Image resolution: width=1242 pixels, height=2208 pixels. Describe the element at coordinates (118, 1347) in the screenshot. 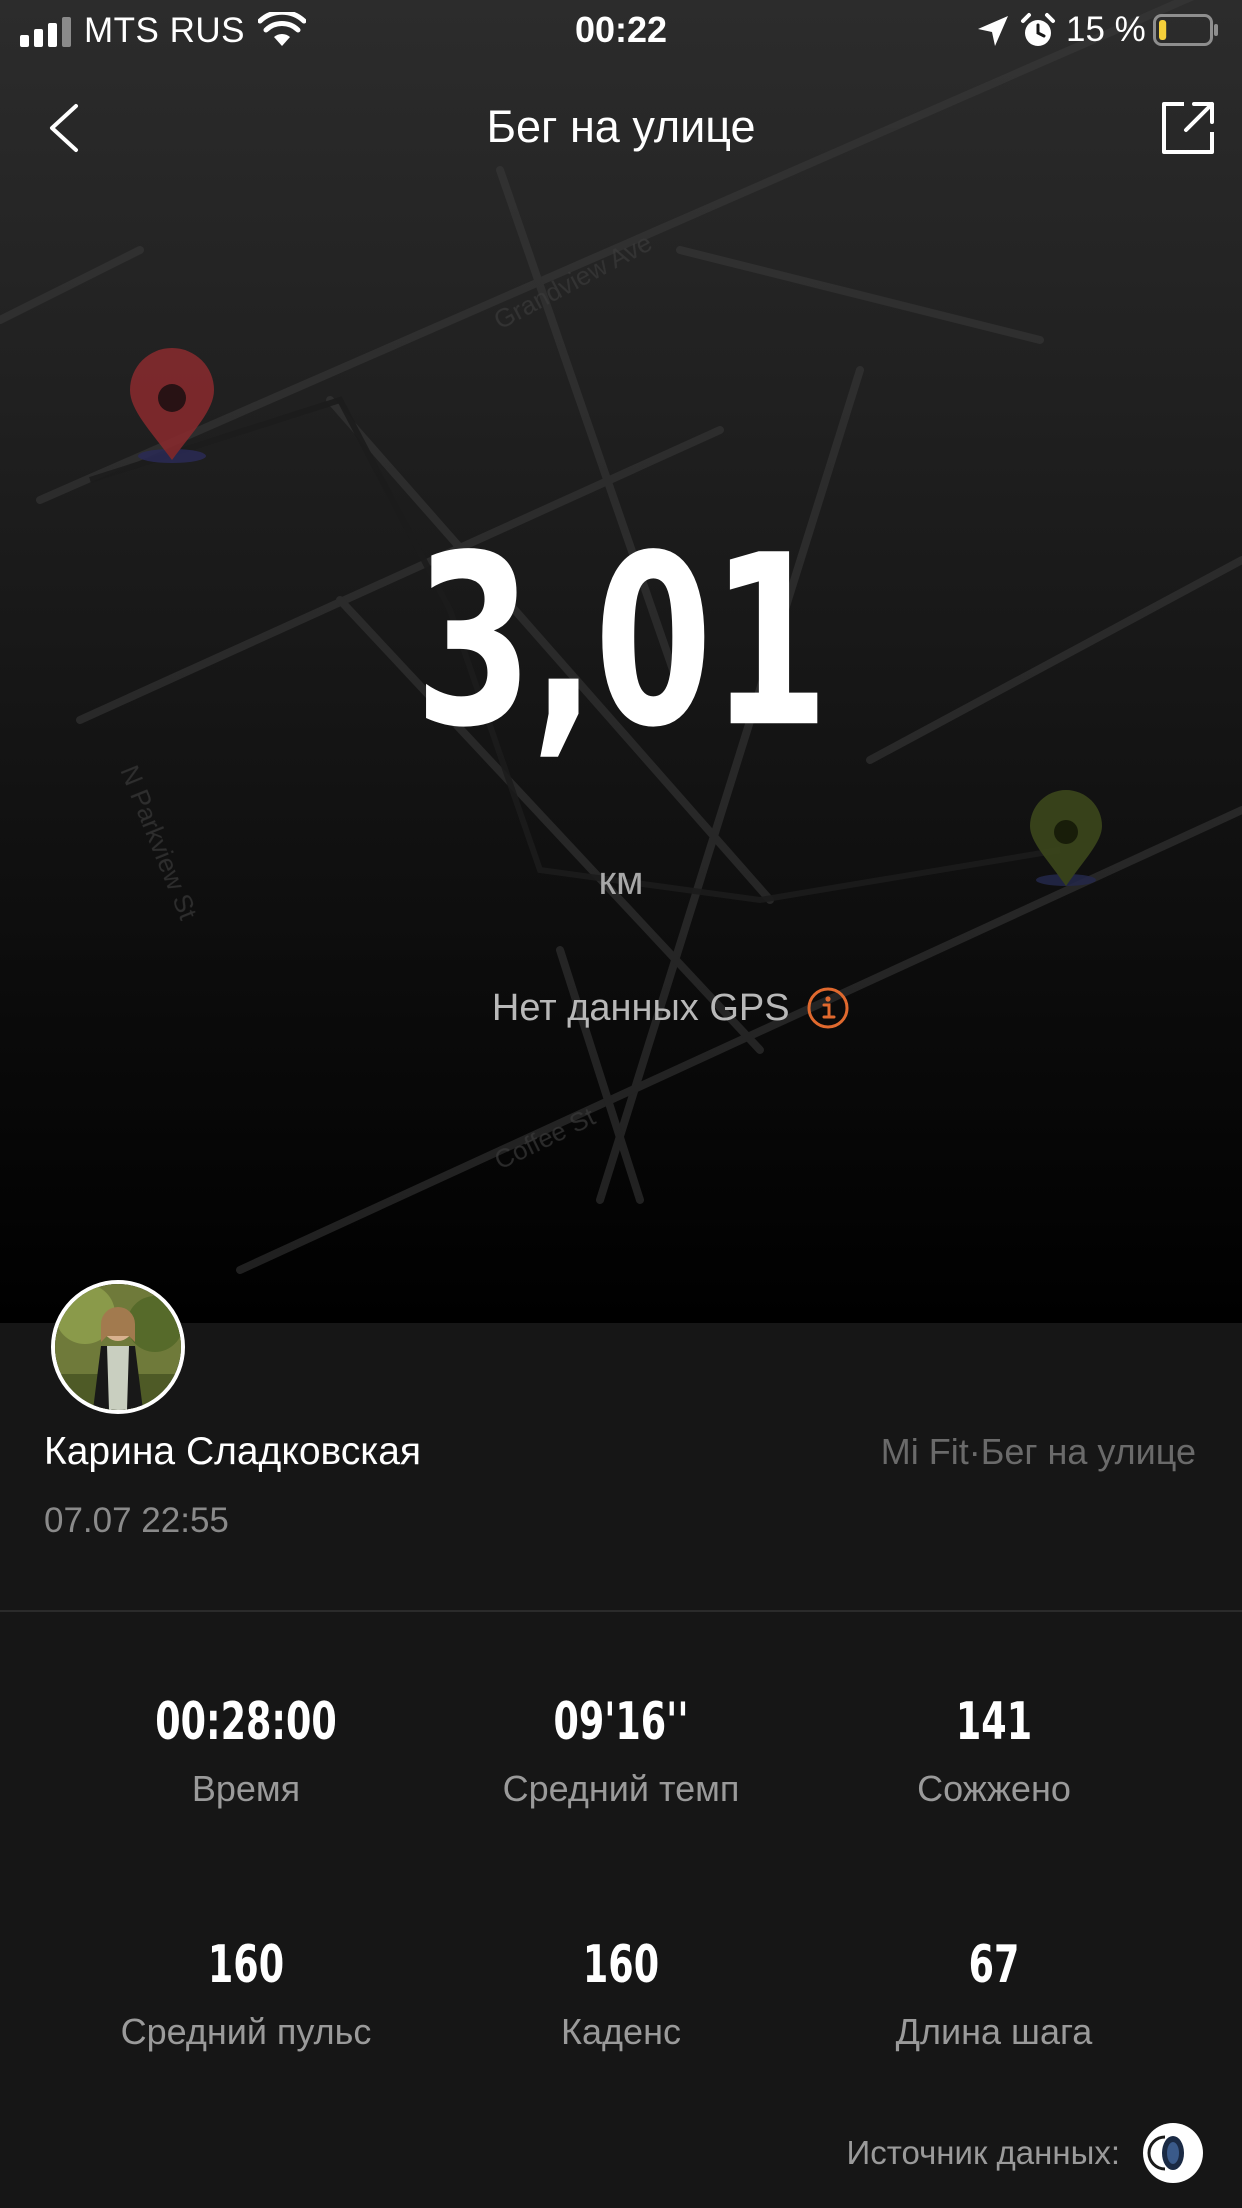

I see `avatar` at that location.